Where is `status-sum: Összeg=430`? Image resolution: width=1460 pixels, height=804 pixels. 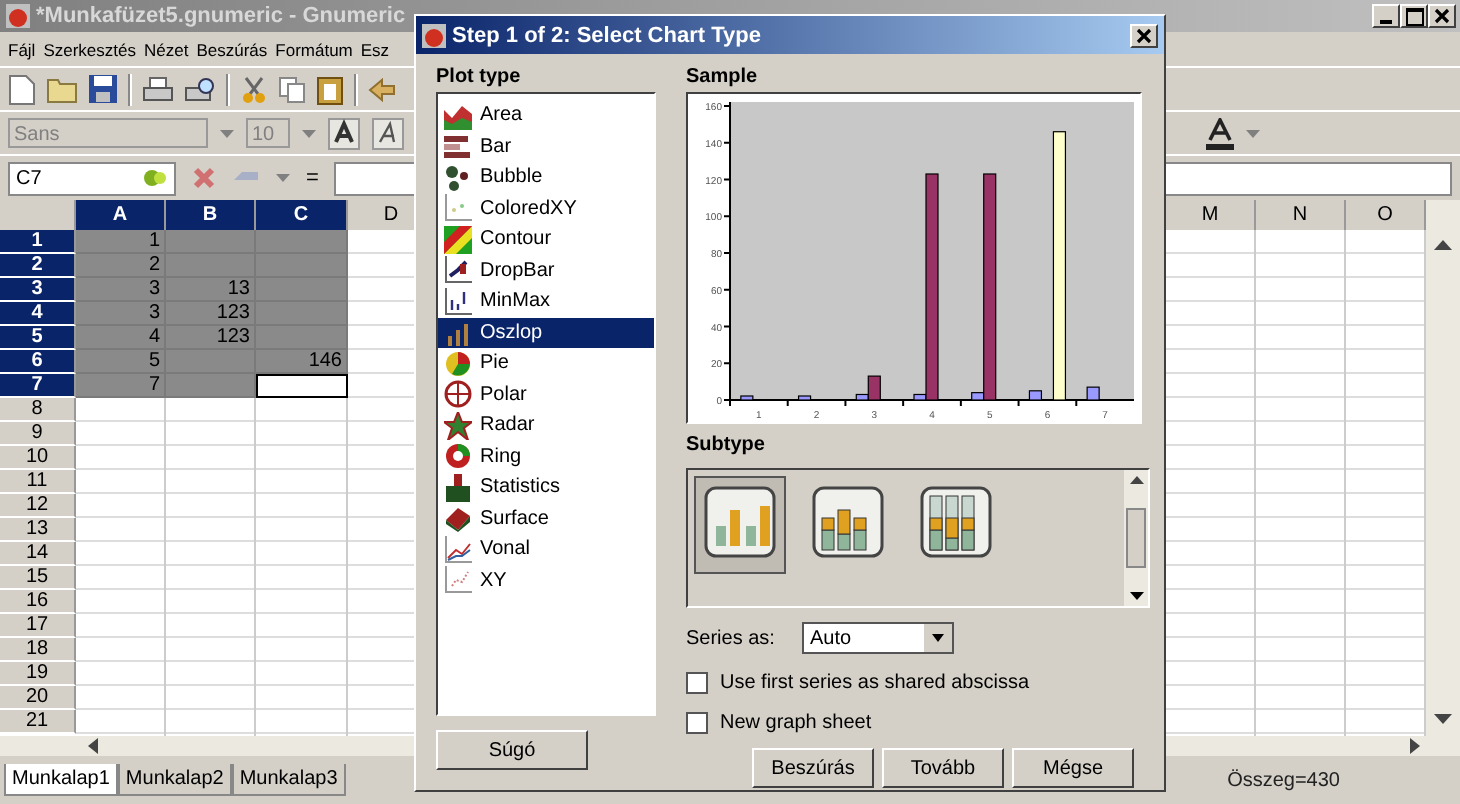
status-sum: Összeg=430 is located at coordinates (1283, 780).